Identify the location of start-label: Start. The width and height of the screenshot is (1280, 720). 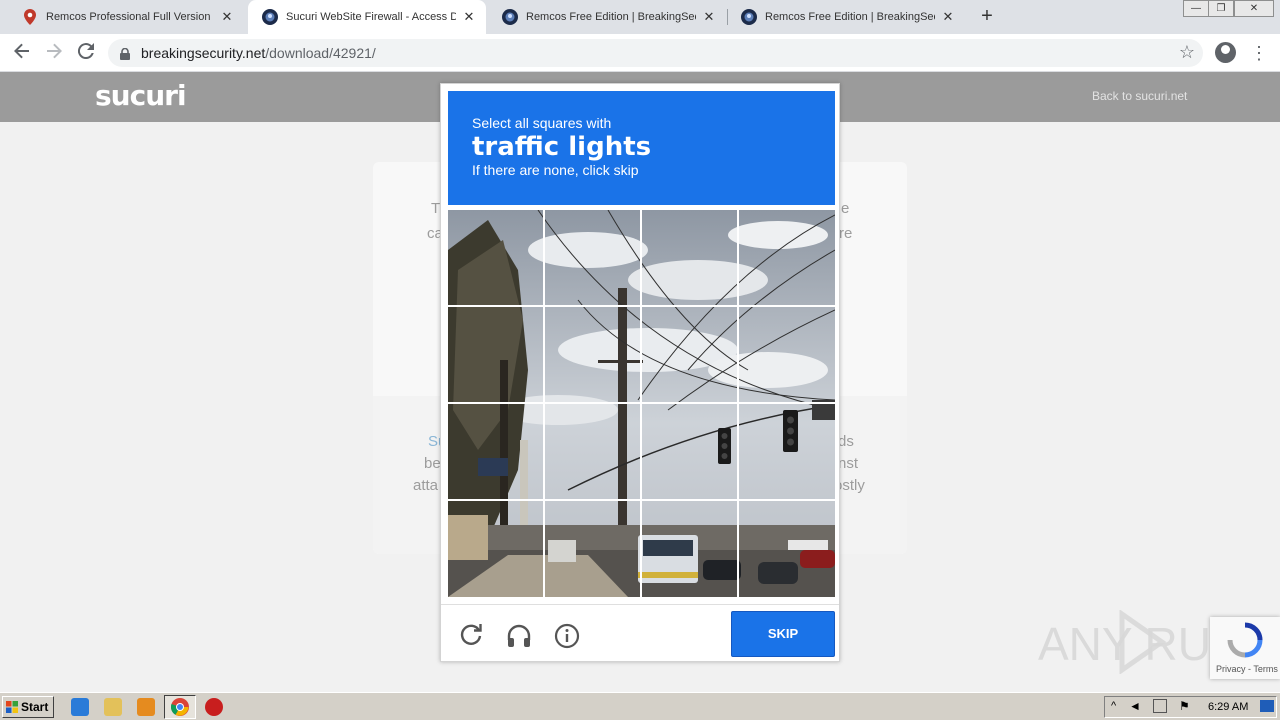
(35, 707).